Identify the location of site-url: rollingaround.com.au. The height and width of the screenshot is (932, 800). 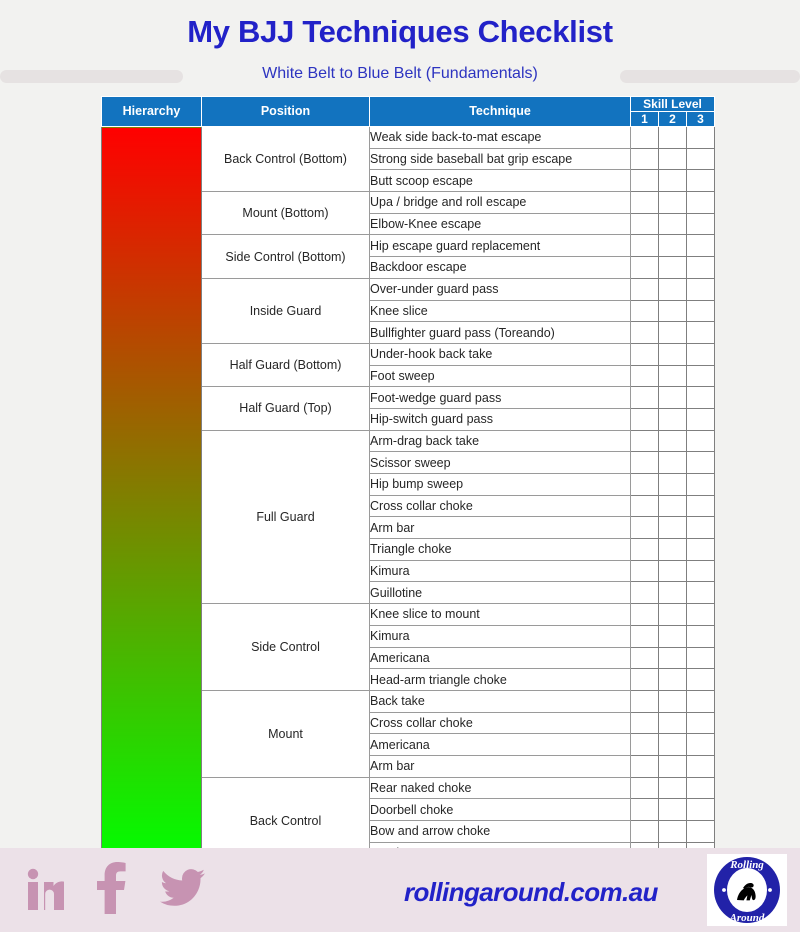
(531, 892).